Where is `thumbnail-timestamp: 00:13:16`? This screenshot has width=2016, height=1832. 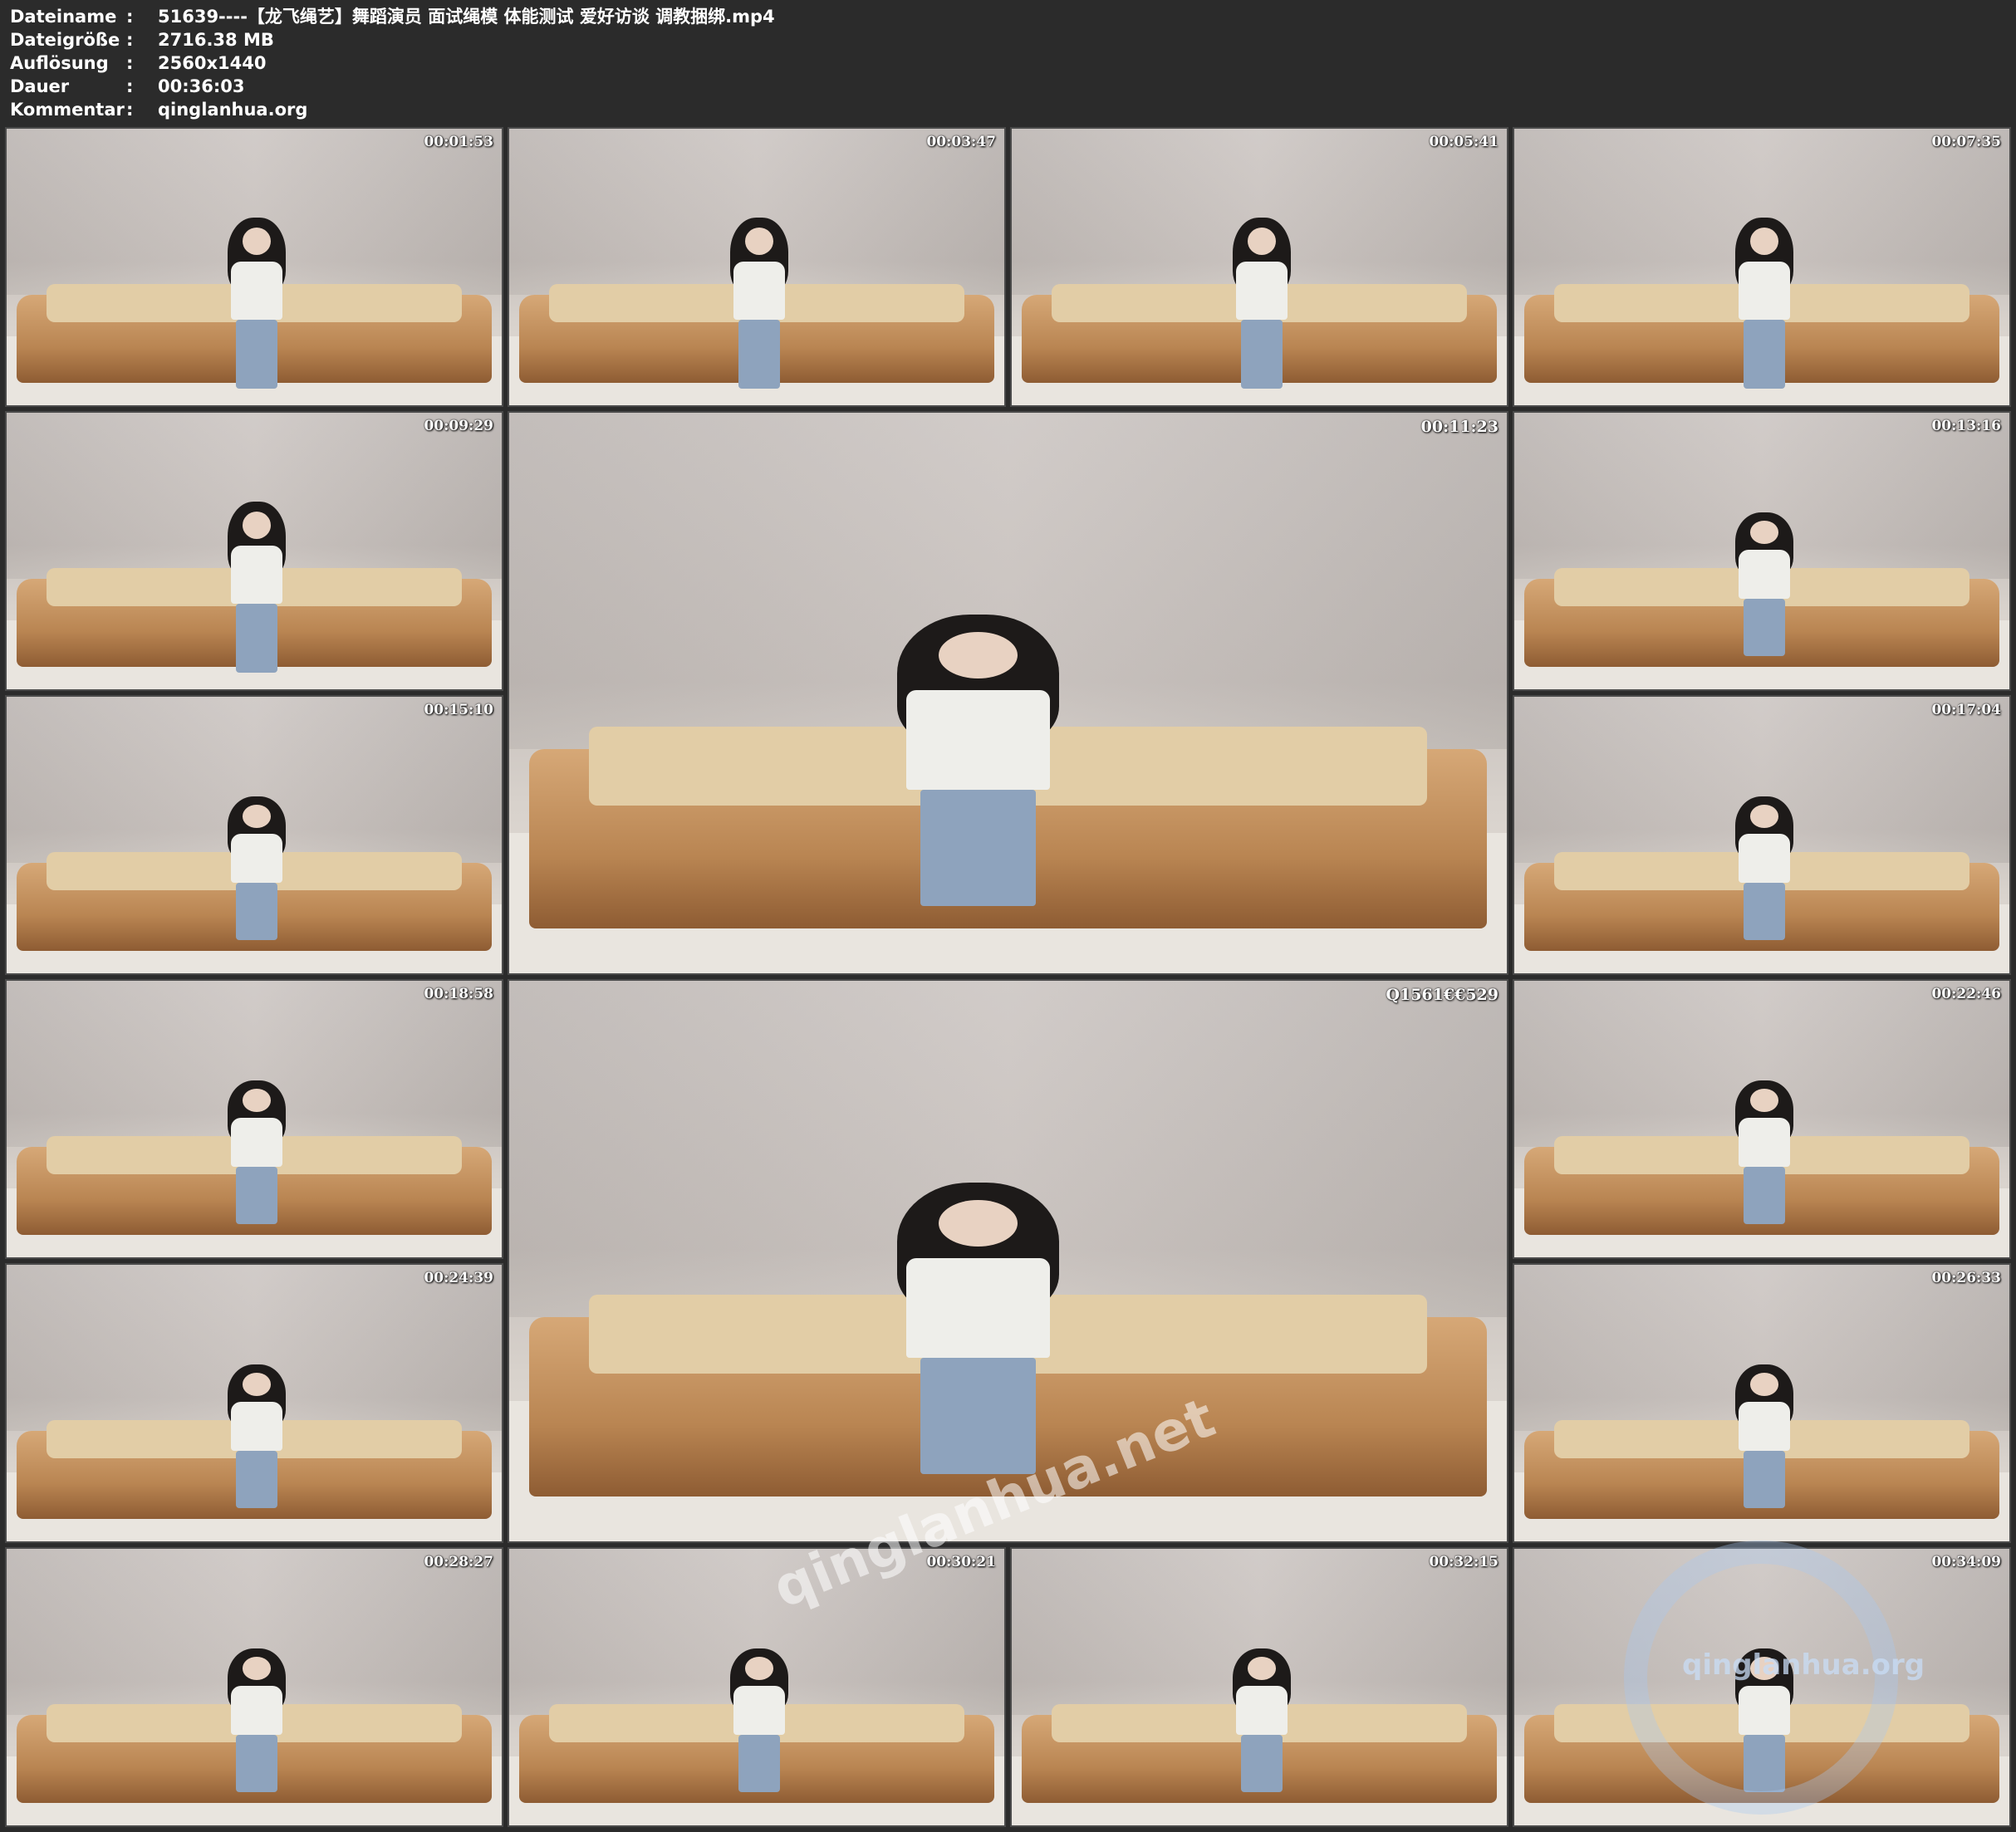 thumbnail-timestamp: 00:13:16 is located at coordinates (1966, 426).